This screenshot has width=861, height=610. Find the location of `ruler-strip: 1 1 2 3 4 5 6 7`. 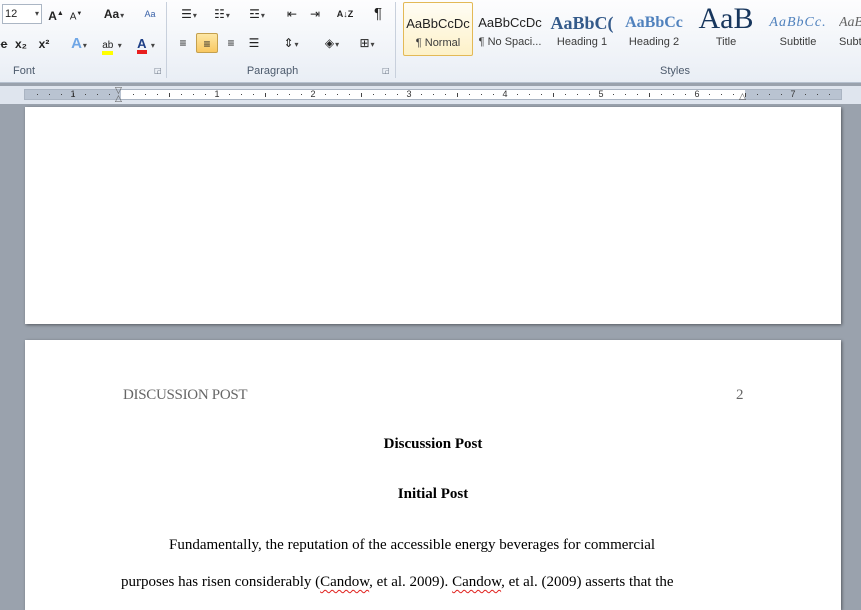

ruler-strip: 1 1 2 3 4 5 6 7 is located at coordinates (433, 94).